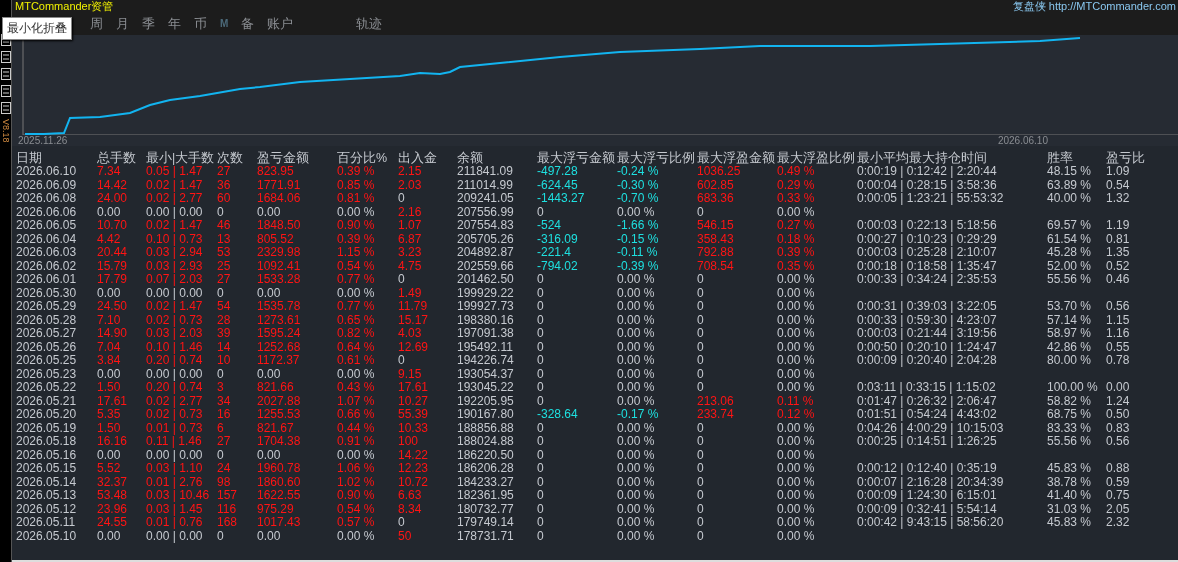  What do you see at coordinates (175, 469) in the screenshot?
I see `table-cell-text: 0.03 | 1.10` at bounding box center [175, 469].